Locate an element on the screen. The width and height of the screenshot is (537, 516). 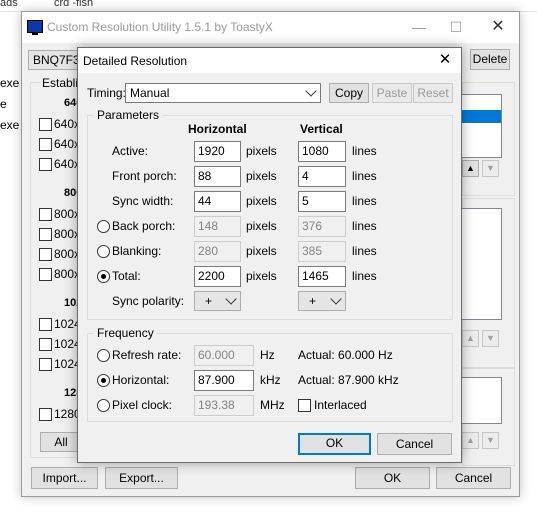
background-strip-text-2: crd -fish is located at coordinates (74, 4).